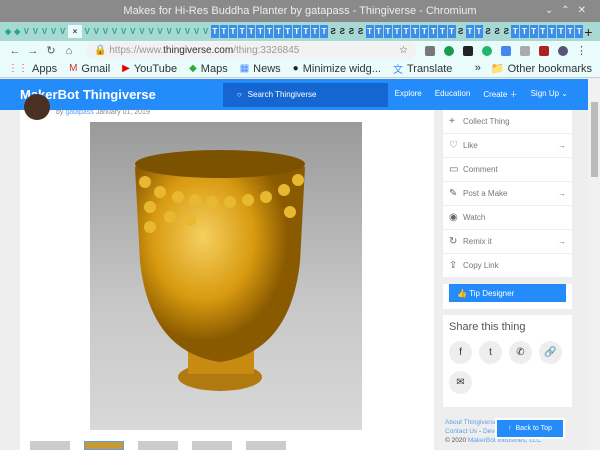 This screenshot has width=600, height=450. I want to click on profile-avatar, so click(563, 50).